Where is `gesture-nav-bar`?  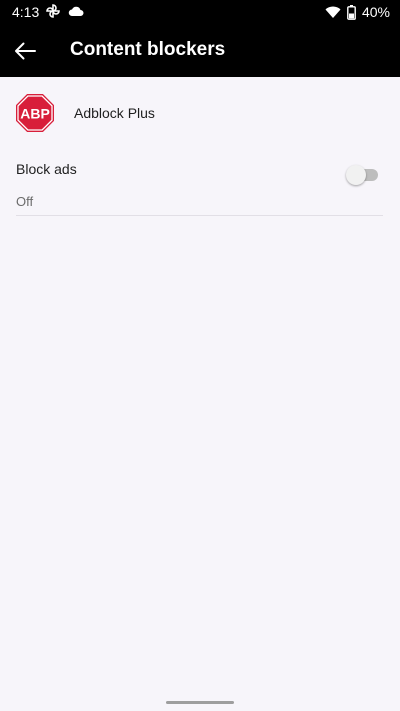
gesture-nav-bar is located at coordinates (200, 703).